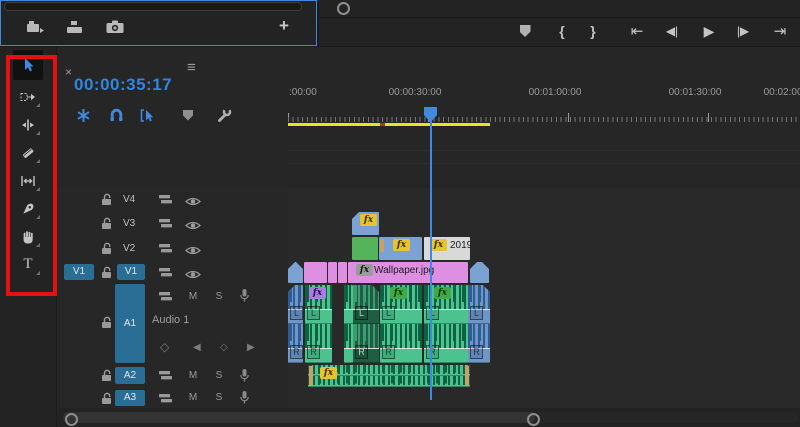  Describe the element at coordinates (562, 31) in the screenshot. I see `mark-in-button: {` at that location.